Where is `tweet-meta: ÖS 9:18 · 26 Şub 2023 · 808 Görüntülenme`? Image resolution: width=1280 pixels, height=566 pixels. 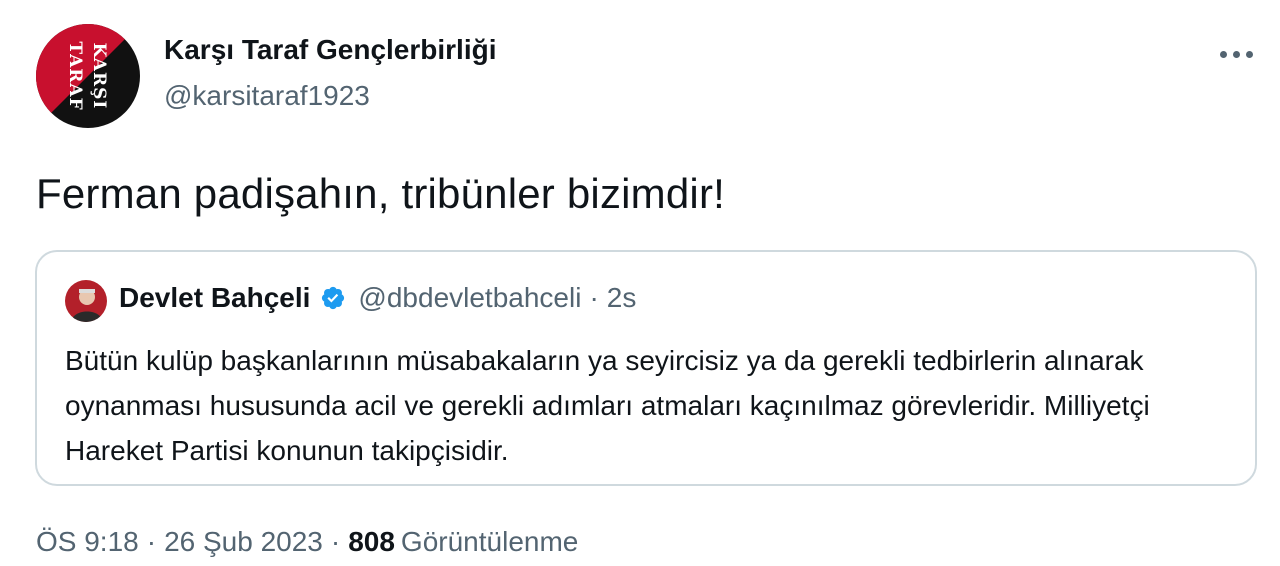 tweet-meta: ÖS 9:18 · 26 Şub 2023 · 808 Görüntülenme is located at coordinates (307, 542).